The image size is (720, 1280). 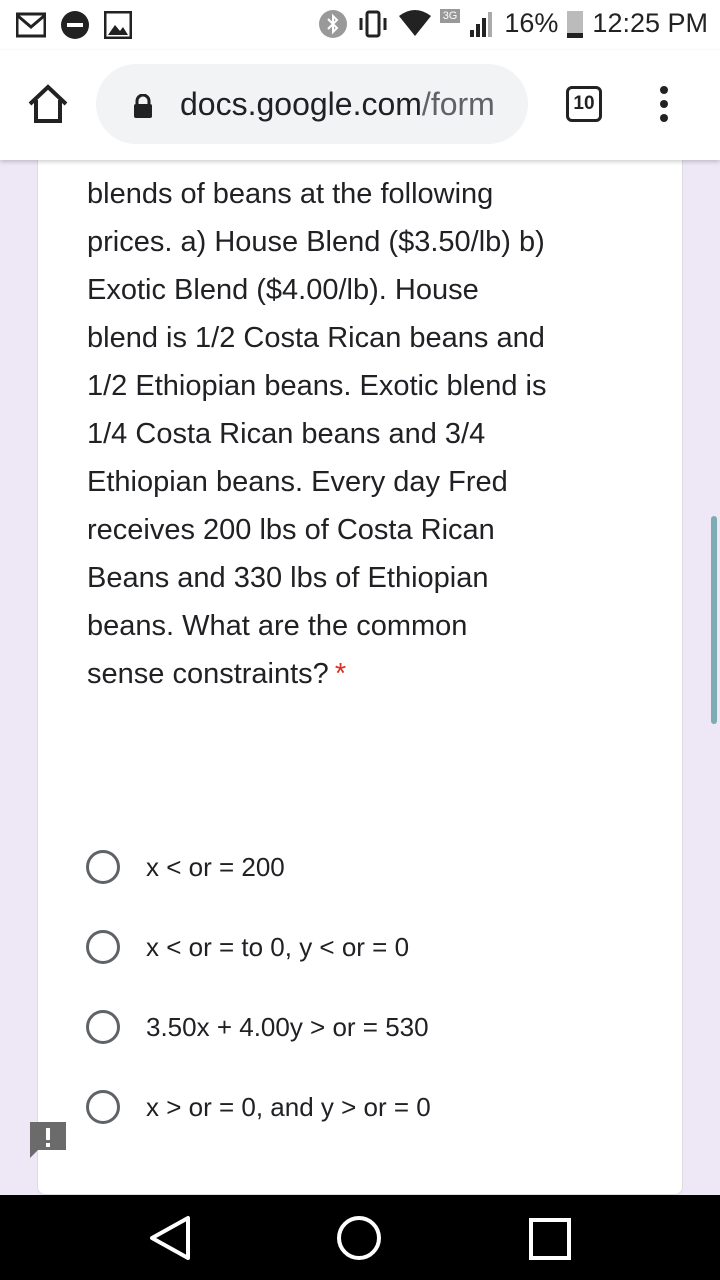 I want to click on address-bar: docs.google.com/form, so click(x=312, y=104).